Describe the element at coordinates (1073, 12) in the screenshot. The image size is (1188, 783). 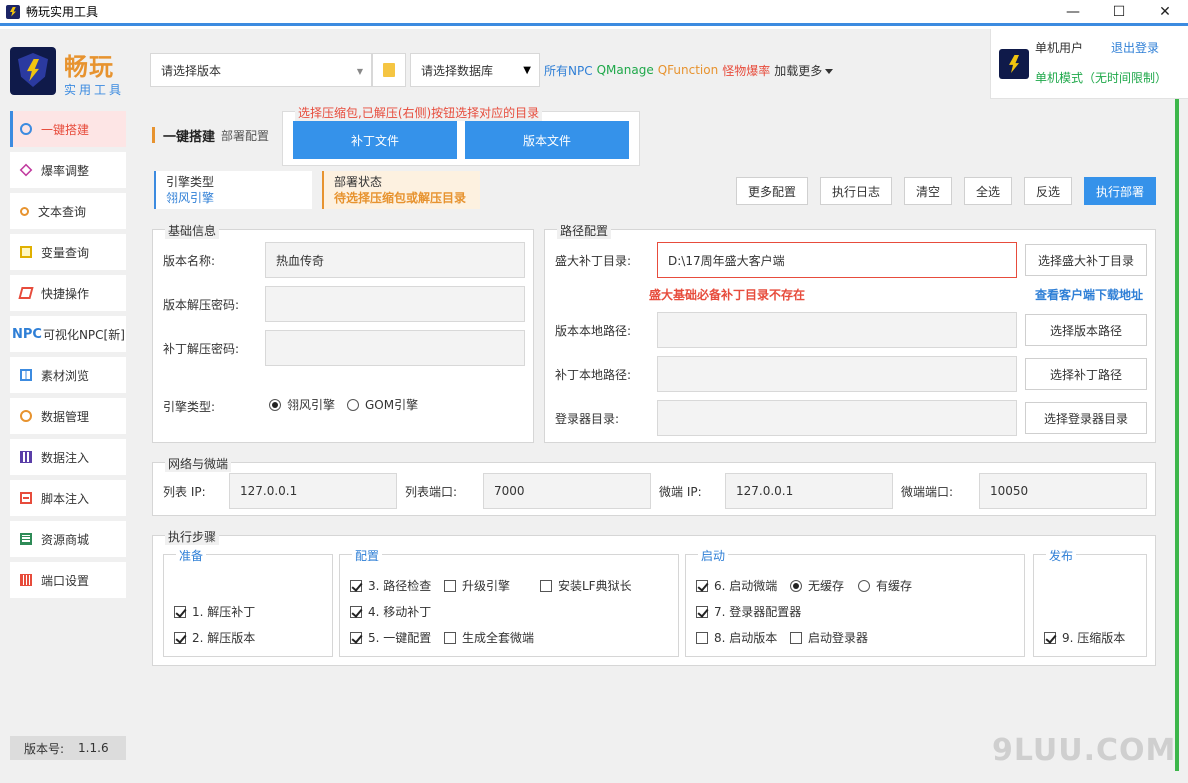
I see `minimize-button: —` at that location.